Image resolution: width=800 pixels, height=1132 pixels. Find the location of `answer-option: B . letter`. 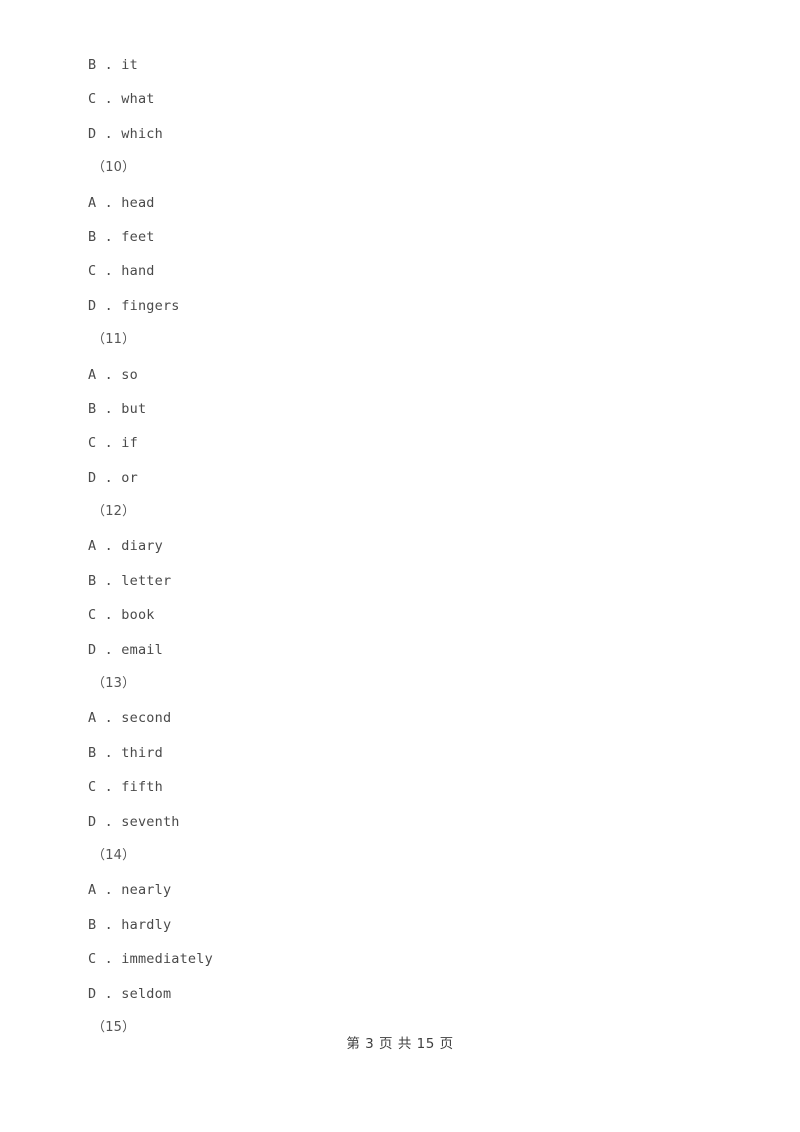

answer-option: B . letter is located at coordinates (130, 580).